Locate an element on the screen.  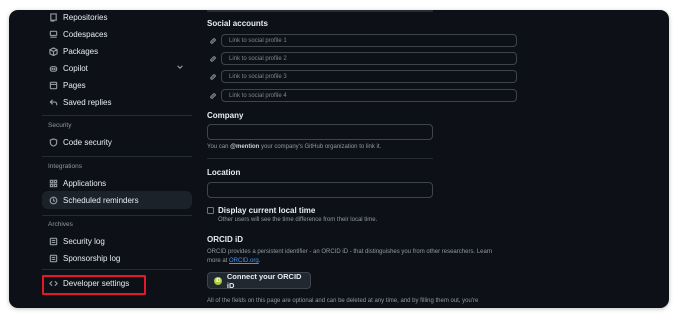
social-link-input-2: Link to social profile 2 is located at coordinates (369, 58).